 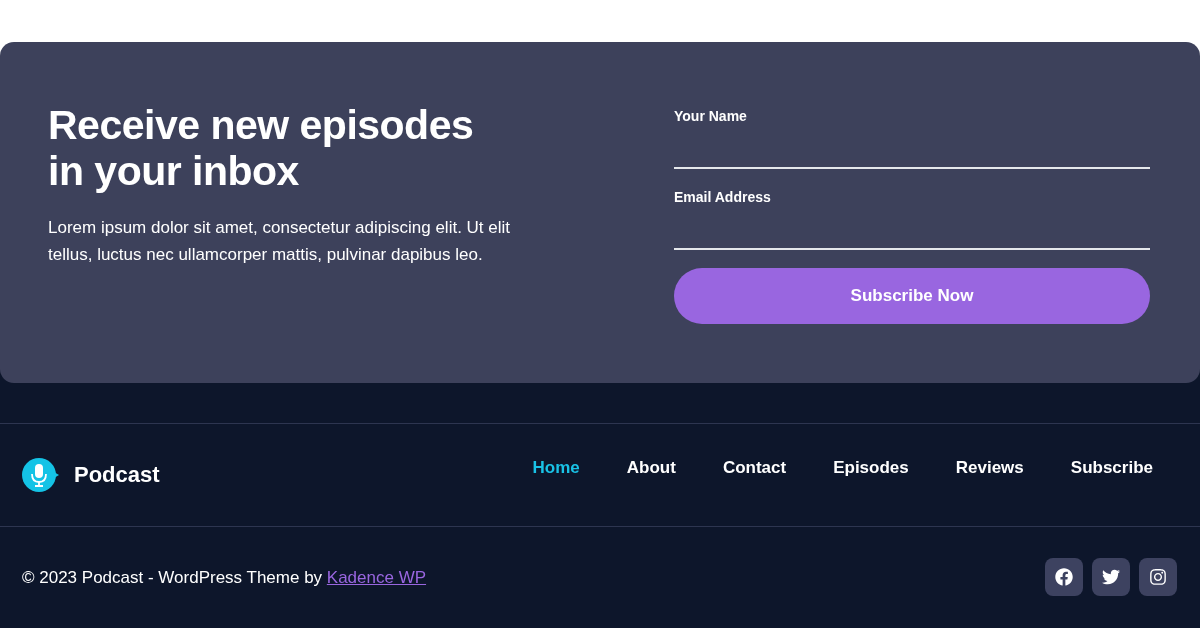 What do you see at coordinates (556, 468) in the screenshot?
I see `nav-link: Home` at bounding box center [556, 468].